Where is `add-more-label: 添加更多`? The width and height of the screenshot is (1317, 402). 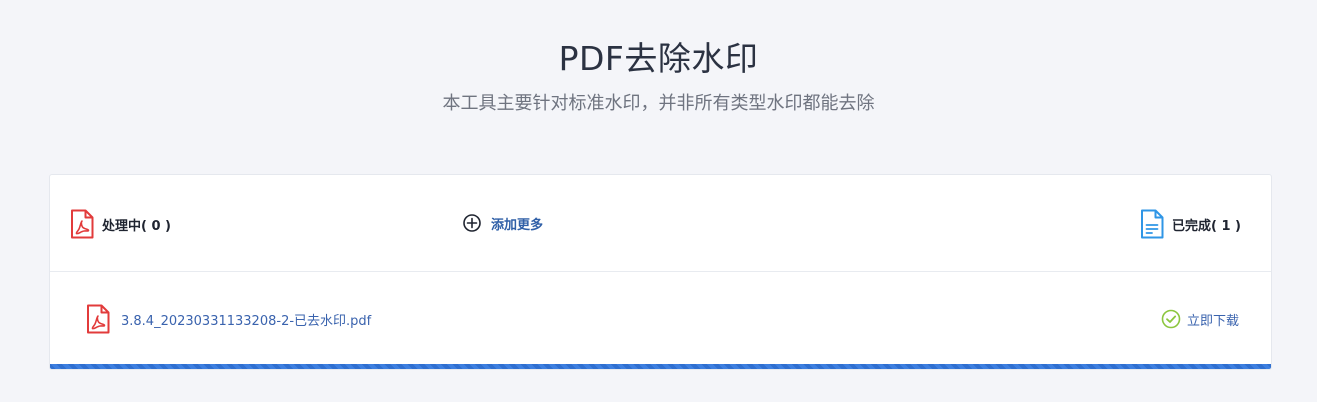
add-more-label: 添加更多 is located at coordinates (517, 225).